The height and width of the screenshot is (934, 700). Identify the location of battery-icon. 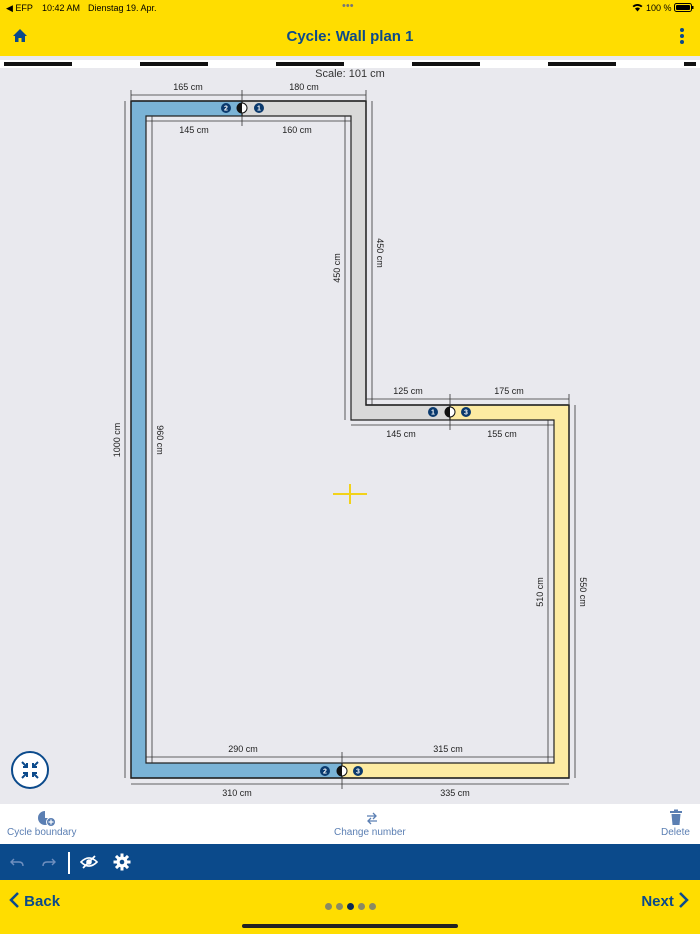
(684, 8).